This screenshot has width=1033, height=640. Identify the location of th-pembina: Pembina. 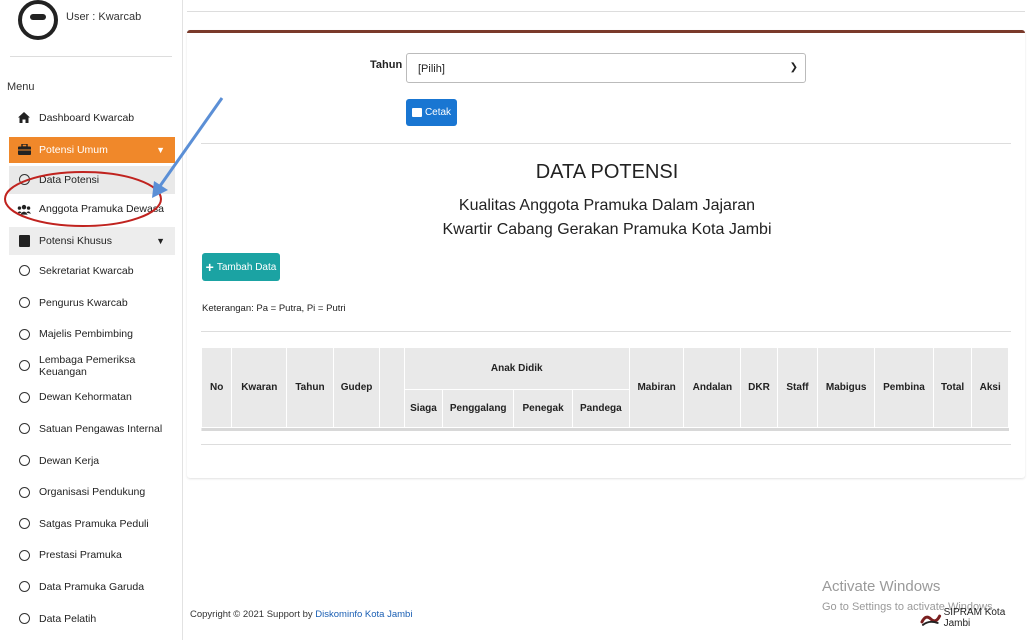
(904, 387).